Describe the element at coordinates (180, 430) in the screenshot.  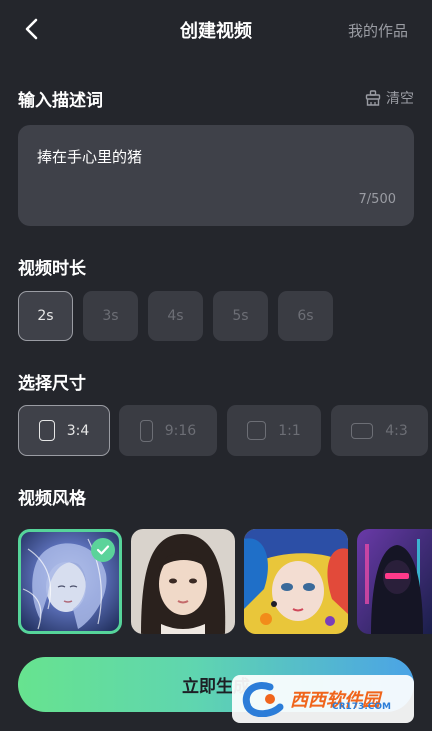
I see `size-label: 9:16` at that location.